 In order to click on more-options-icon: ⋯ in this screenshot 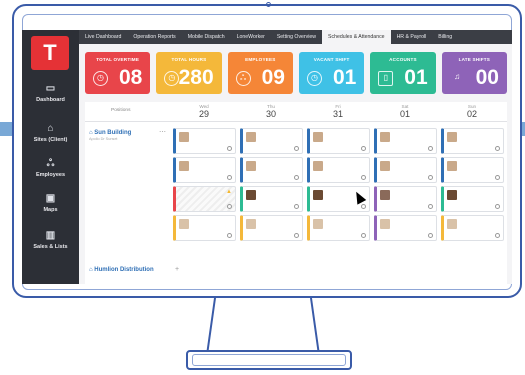, I will do `click(162, 132)`.